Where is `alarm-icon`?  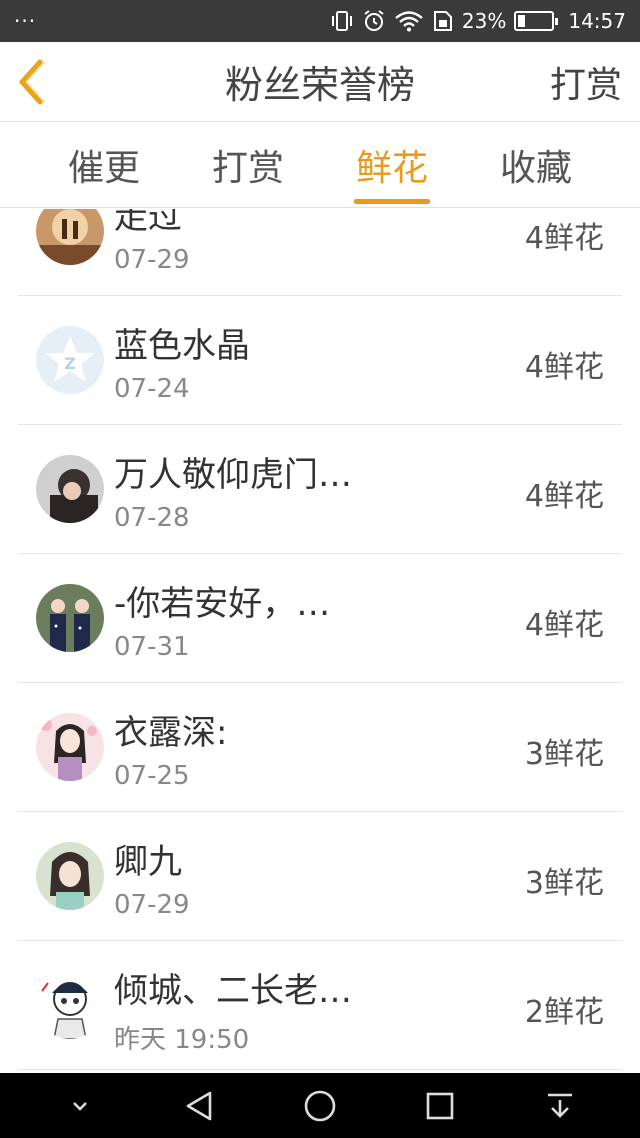
alarm-icon is located at coordinates (374, 21).